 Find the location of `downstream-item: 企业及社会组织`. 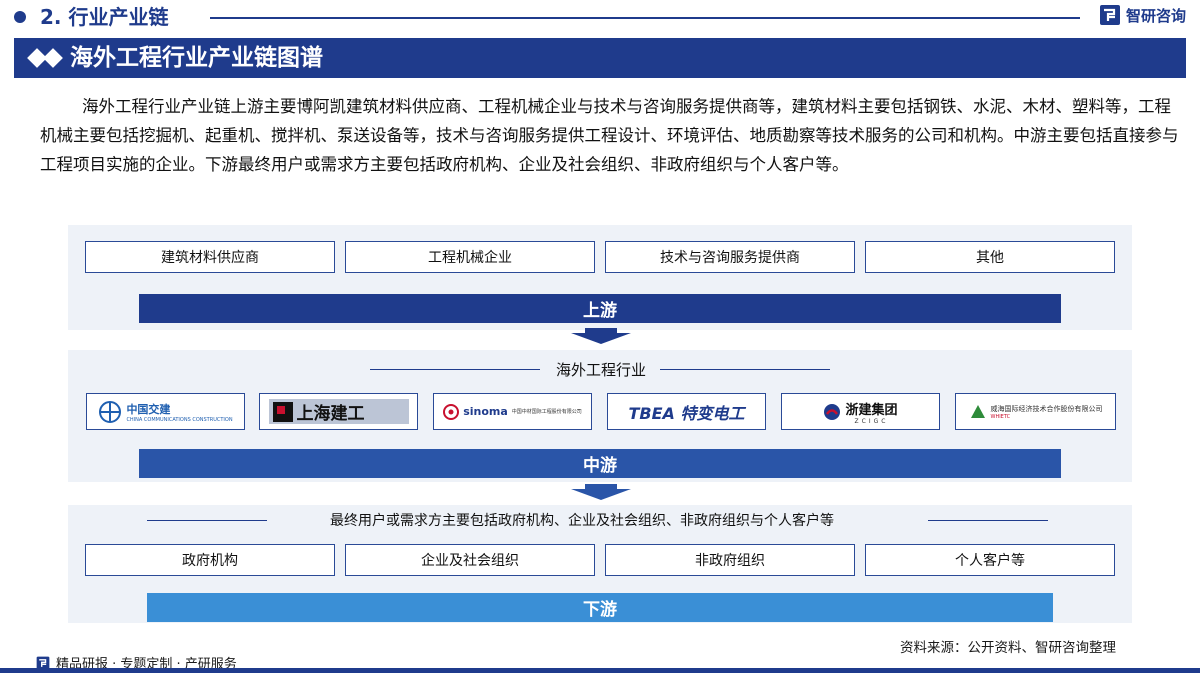

downstream-item: 企业及社会组织 is located at coordinates (470, 560).